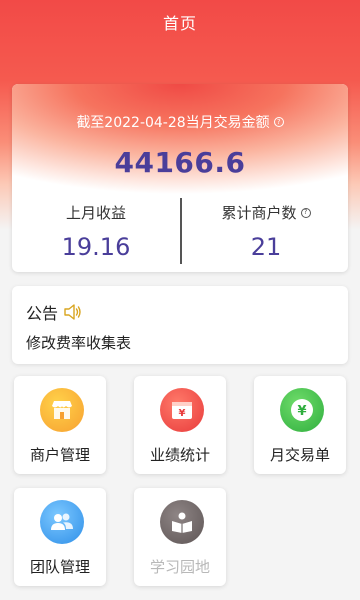 This screenshot has height=600, width=360. Describe the element at coordinates (72, 312) in the screenshot. I see `speaker-icon` at that location.